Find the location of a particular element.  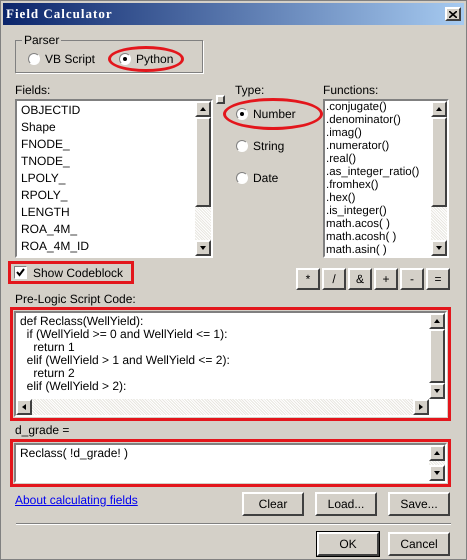

radio-option: Python is located at coordinates (146, 59).